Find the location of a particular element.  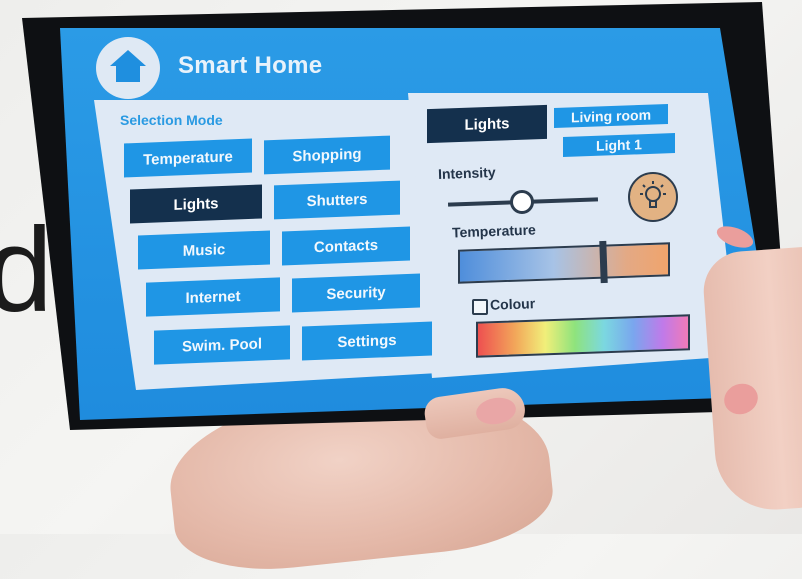

temperature-label: Temperature is located at coordinates (494, 231).